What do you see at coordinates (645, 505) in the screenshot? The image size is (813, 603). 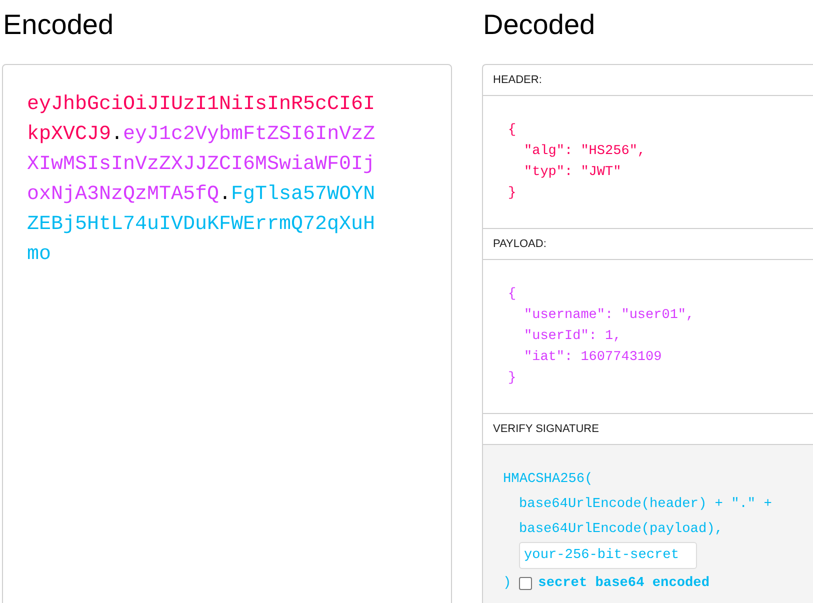 I see `function-argument: base64UrlEncode(header) + "." +` at bounding box center [645, 505].